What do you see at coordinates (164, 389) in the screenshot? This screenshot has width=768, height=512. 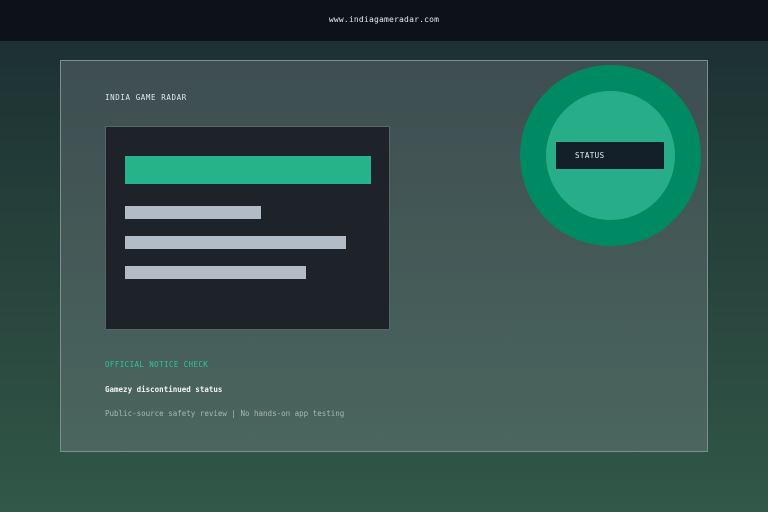 I see `headline: Gamezy discontinued status` at bounding box center [164, 389].